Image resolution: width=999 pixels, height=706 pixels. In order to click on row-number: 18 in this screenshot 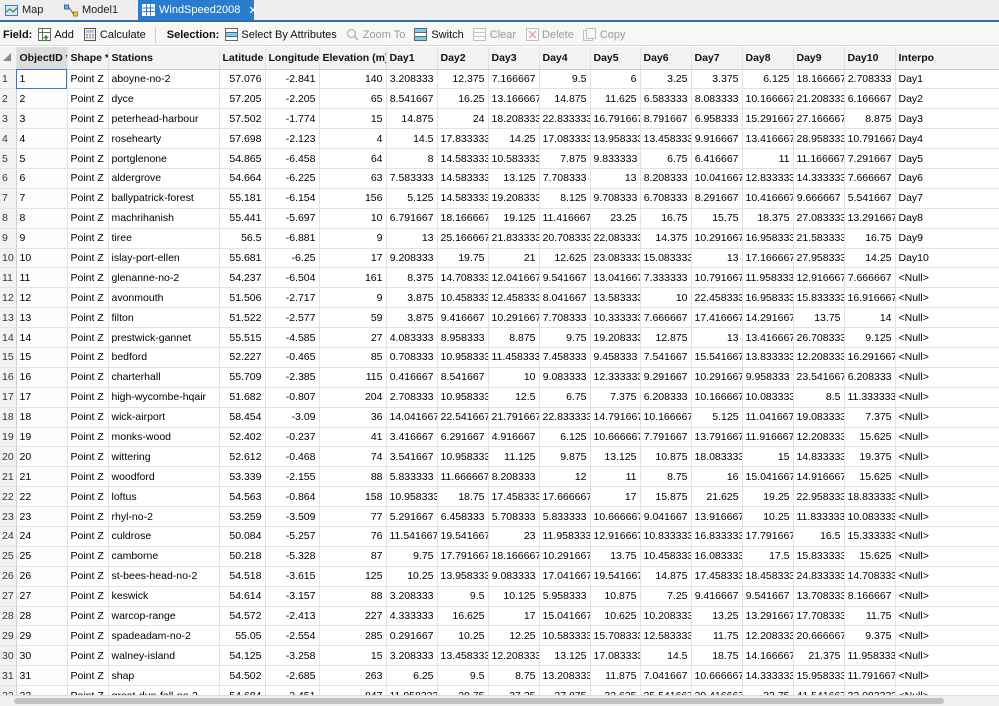, I will do `click(8, 417)`.